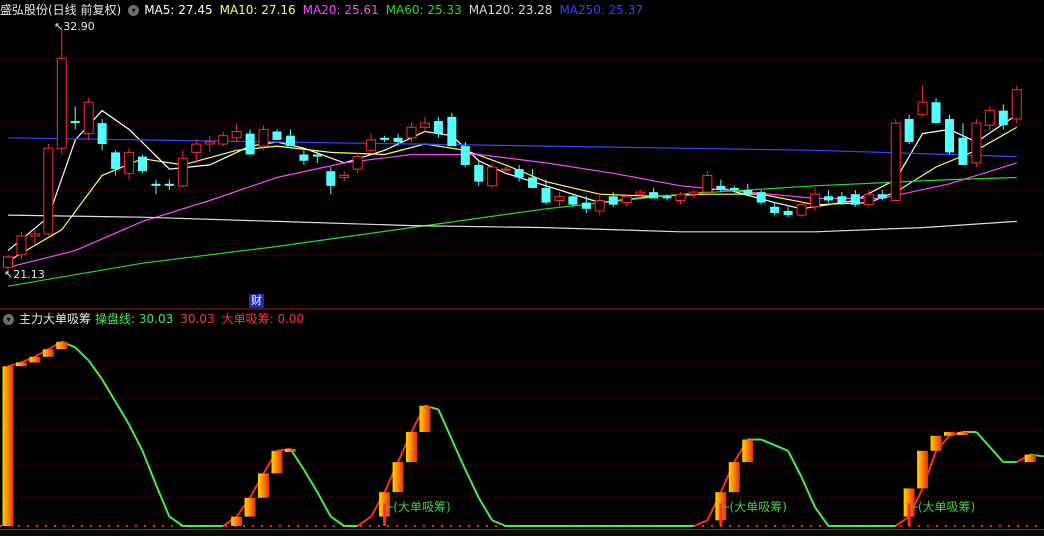 The image size is (1044, 536). Describe the element at coordinates (55, 319) in the screenshot. I see `indicator-title: 主力大单吸筹` at that location.